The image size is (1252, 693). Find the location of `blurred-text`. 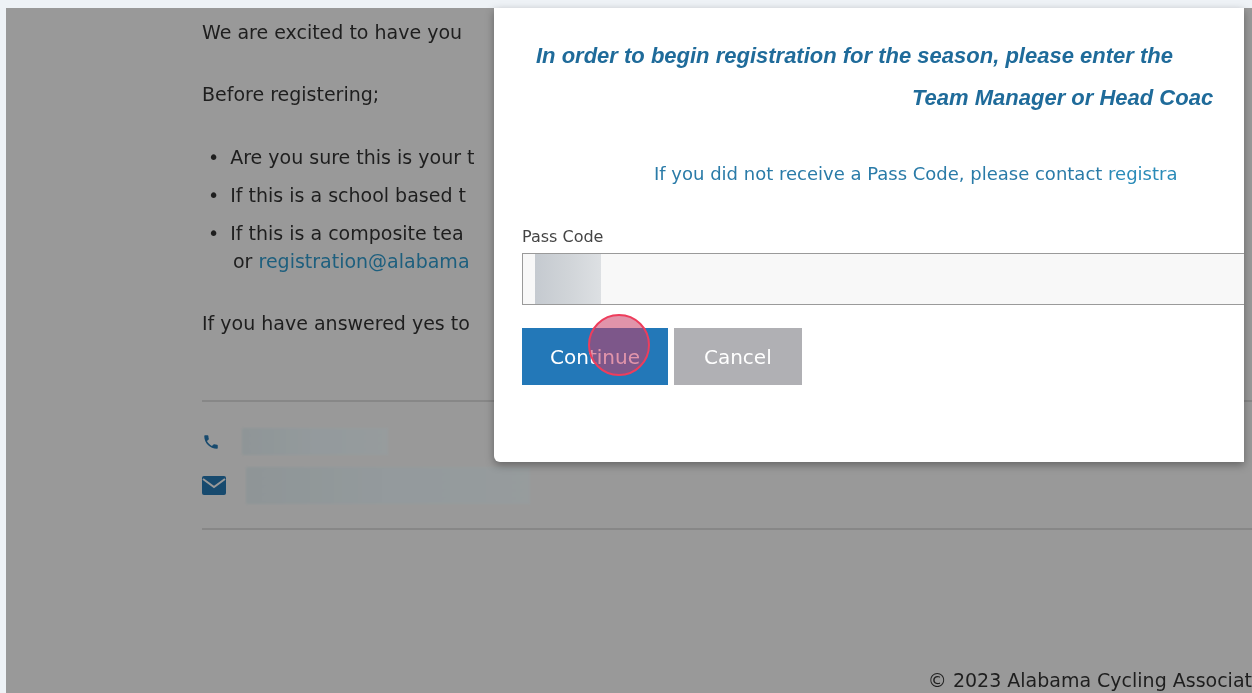

blurred-text is located at coordinates (568, 279).